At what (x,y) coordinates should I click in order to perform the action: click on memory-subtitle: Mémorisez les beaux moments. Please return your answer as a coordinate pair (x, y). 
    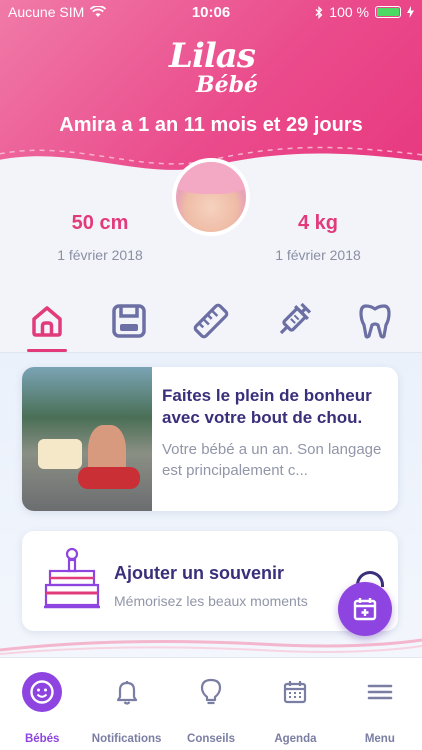
    Looking at the image, I should click on (211, 601).